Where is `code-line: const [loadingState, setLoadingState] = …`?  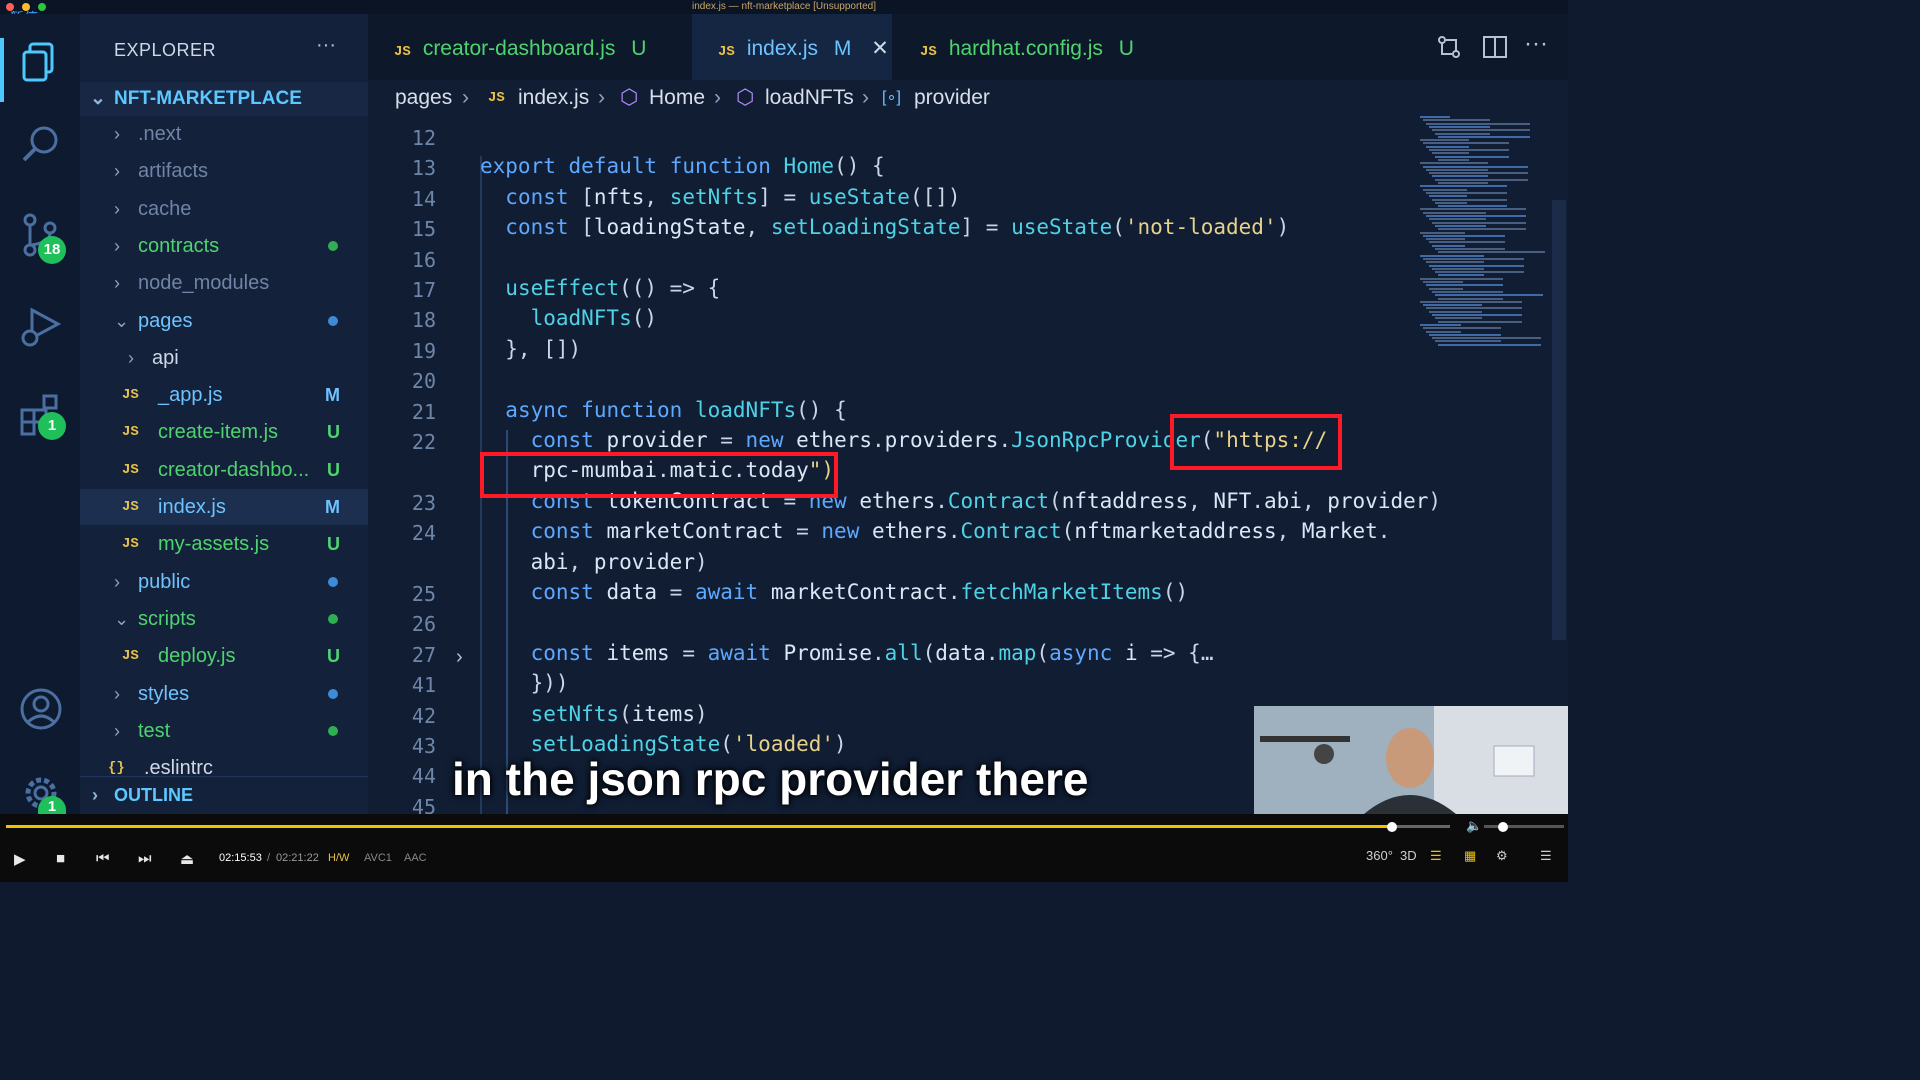
code-line: const [loadingState, setLoadingState] = … is located at coordinates (884, 227).